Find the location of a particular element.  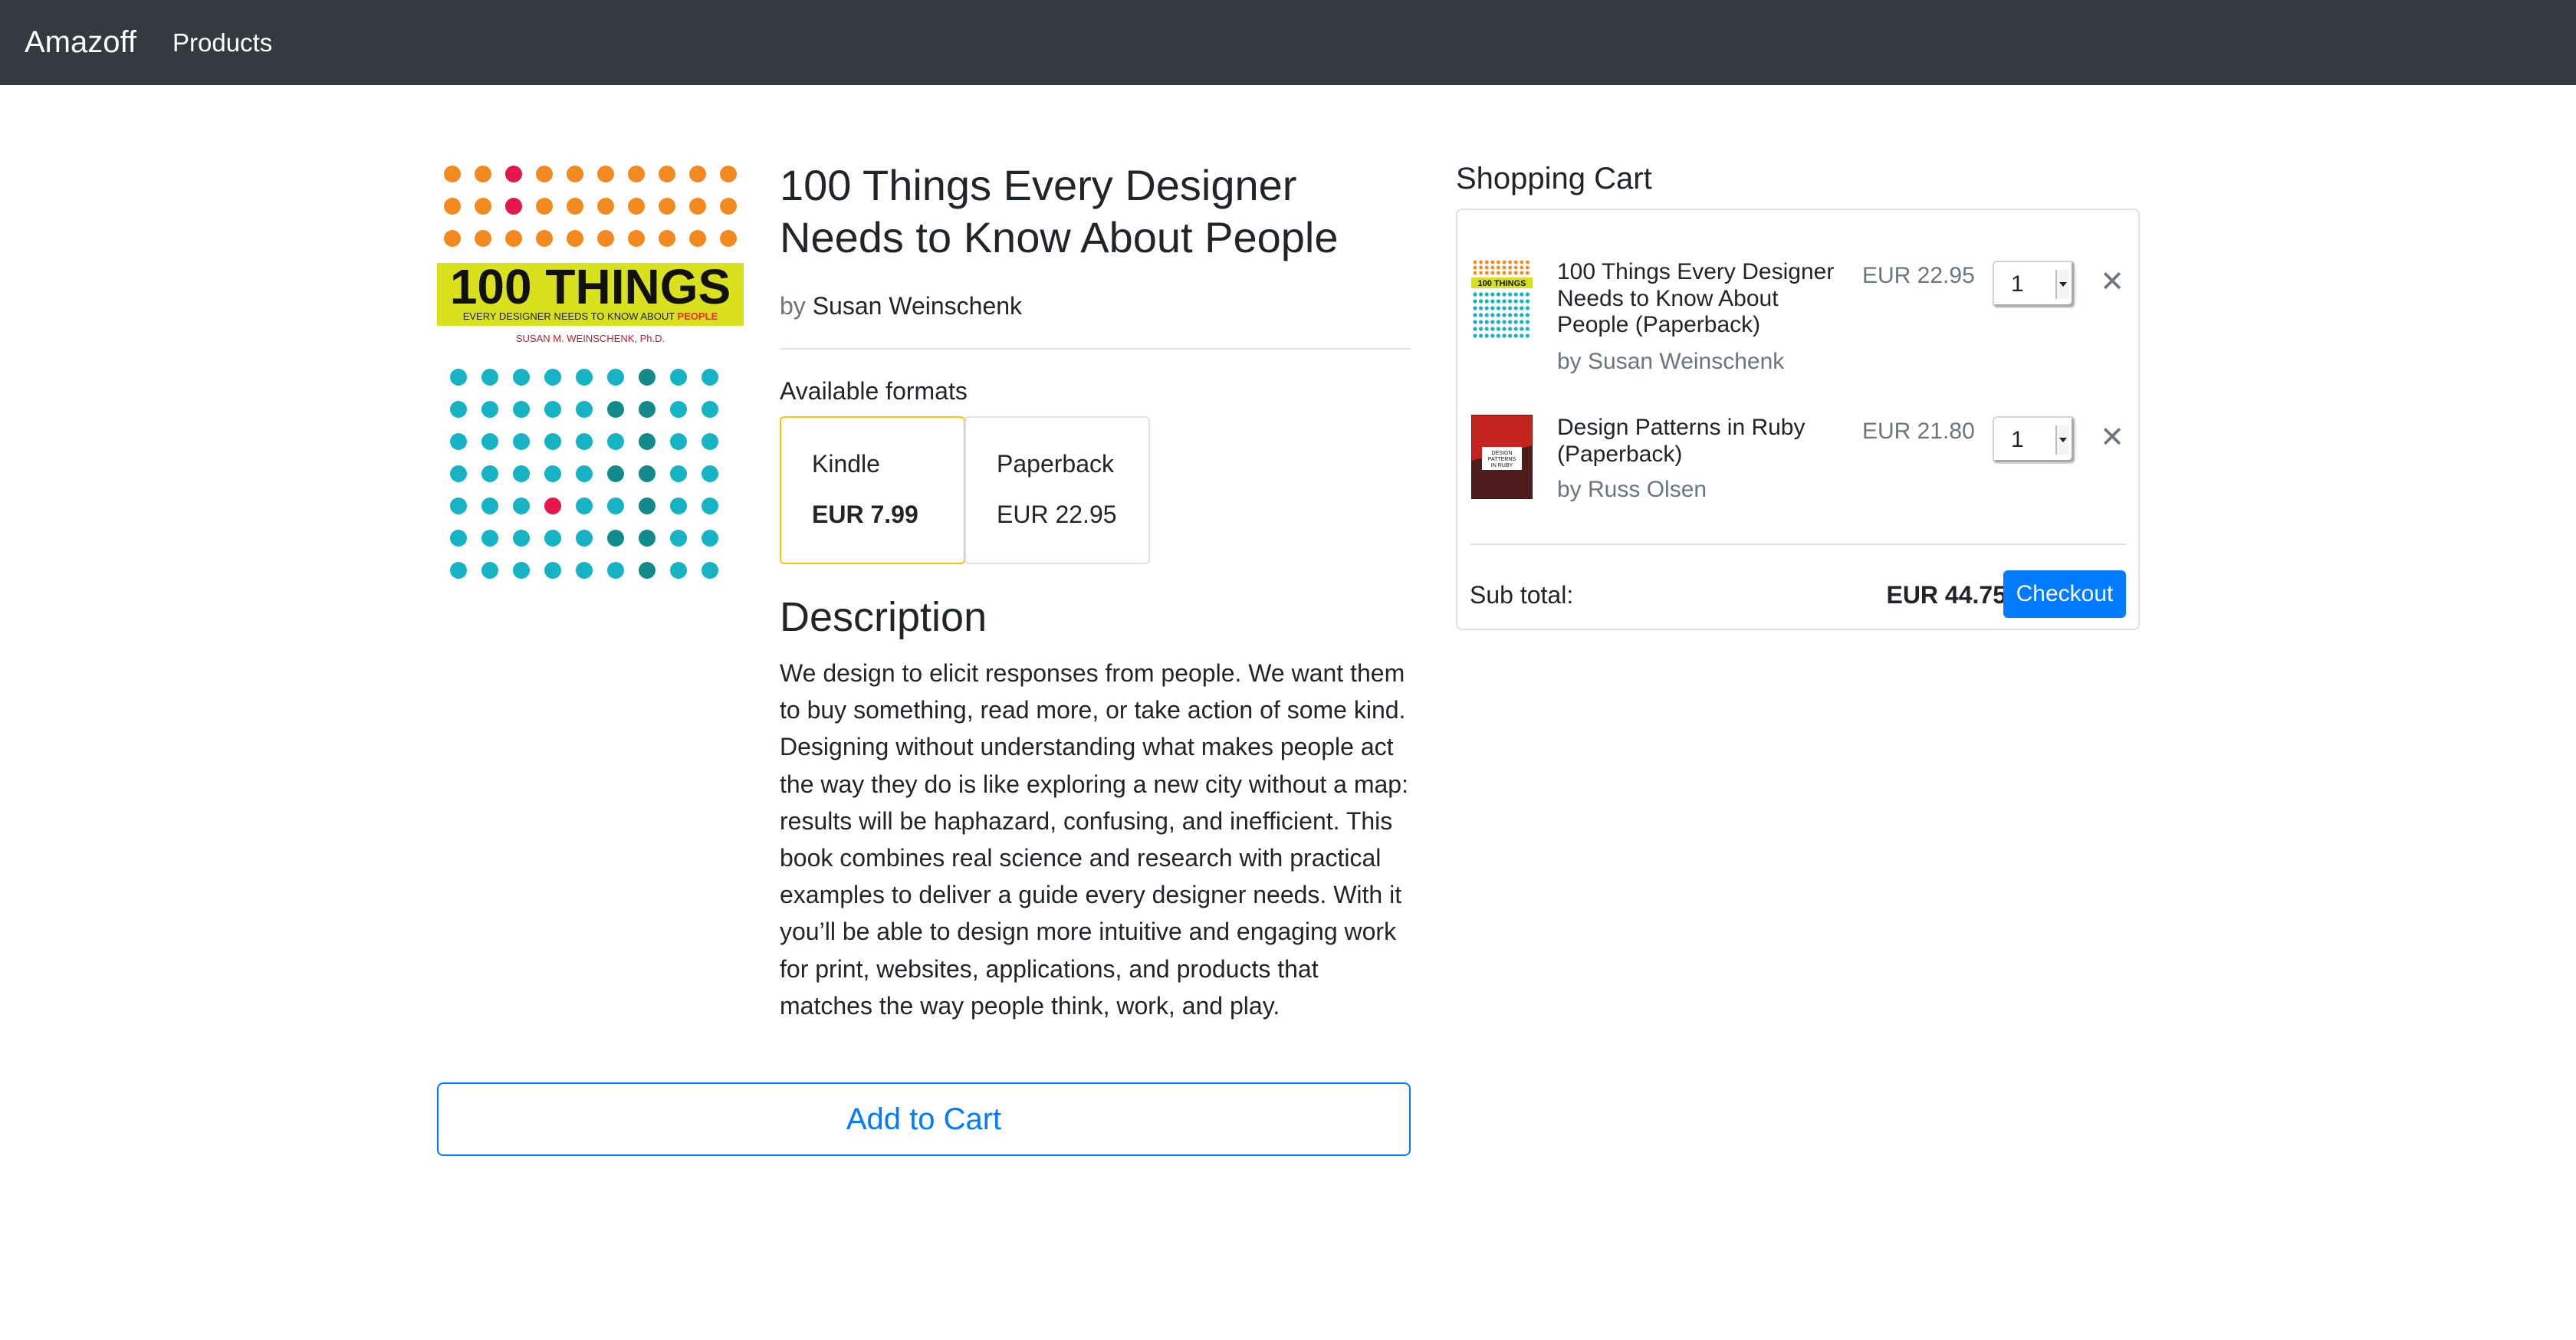

cart-item-price: EUR 22.95 is located at coordinates (1918, 275).